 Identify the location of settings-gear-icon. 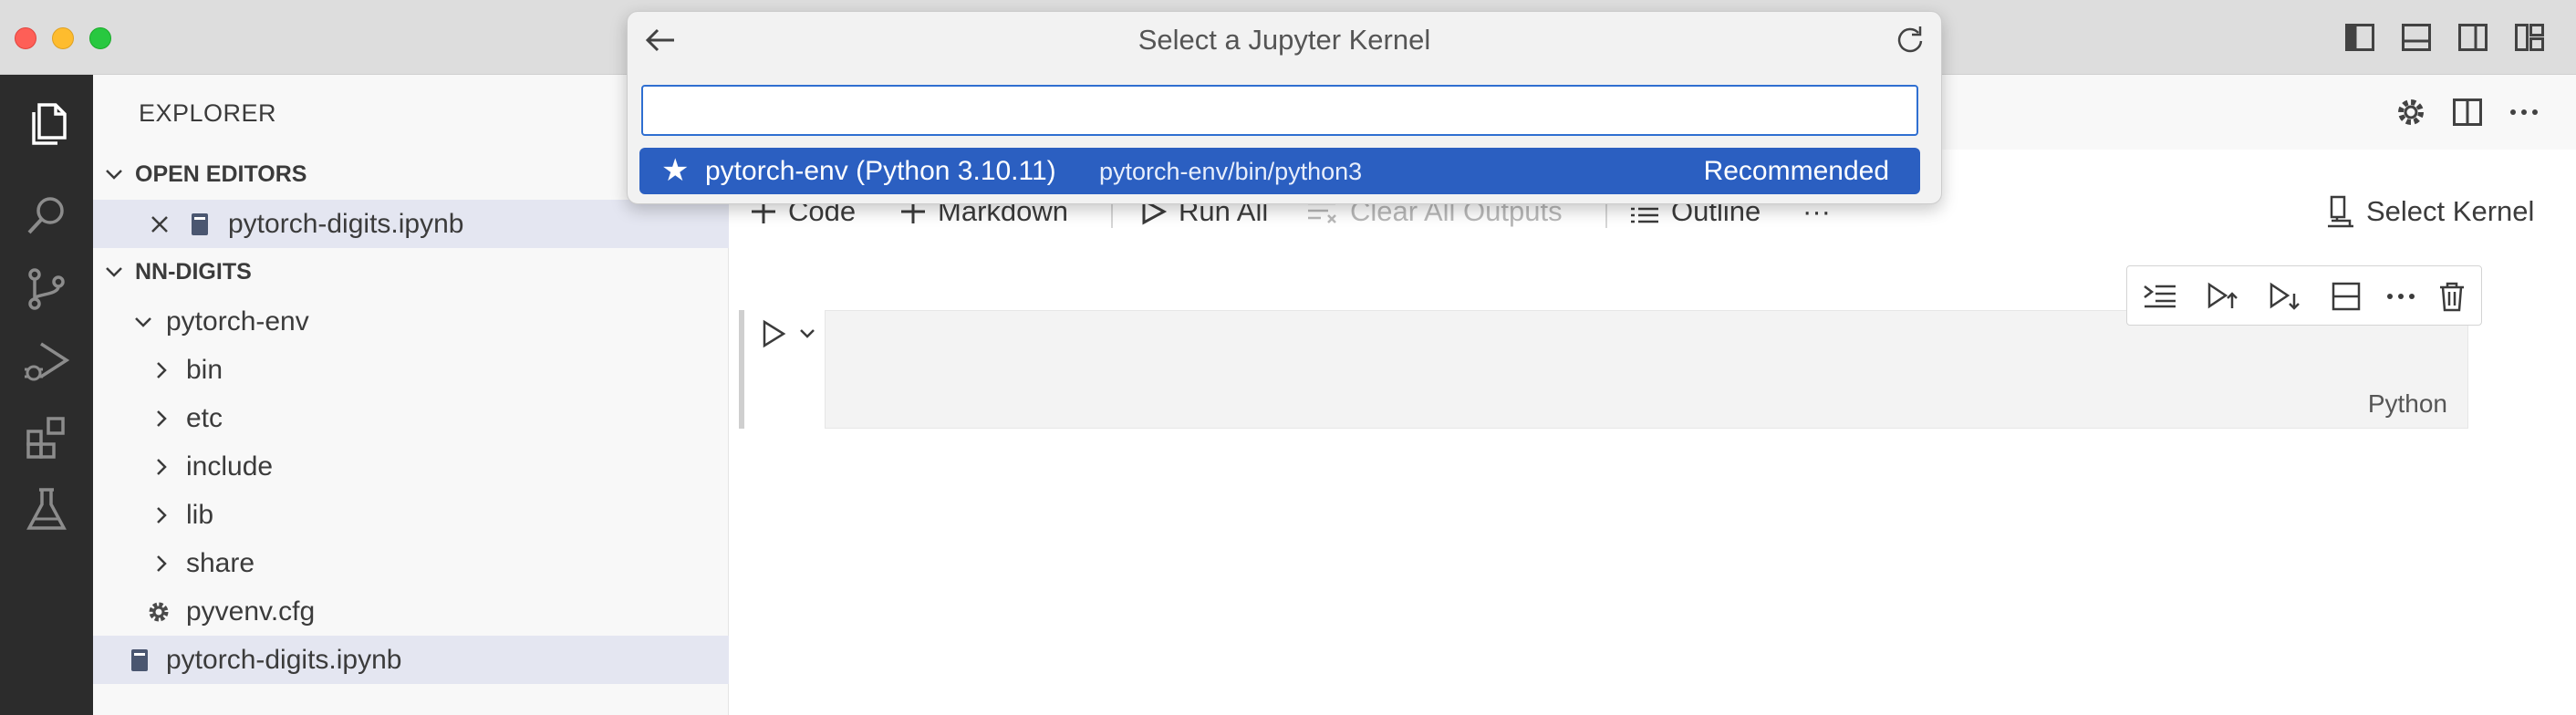
(2411, 112).